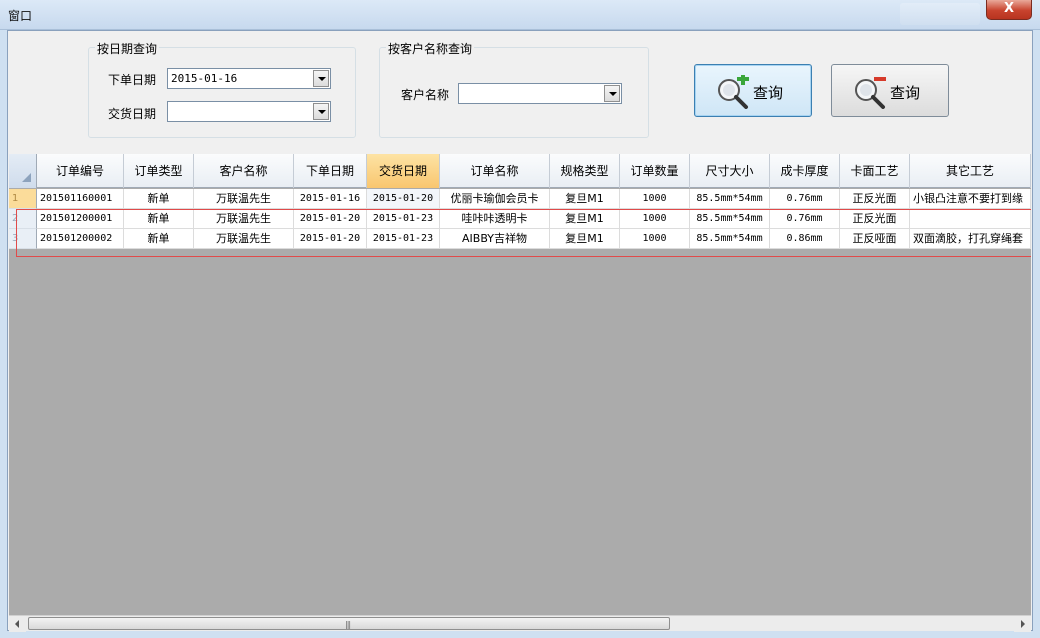 The image size is (1040, 638). Describe the element at coordinates (430, 48) in the screenshot. I see `customer-query-legend: 按客户名称查询` at that location.